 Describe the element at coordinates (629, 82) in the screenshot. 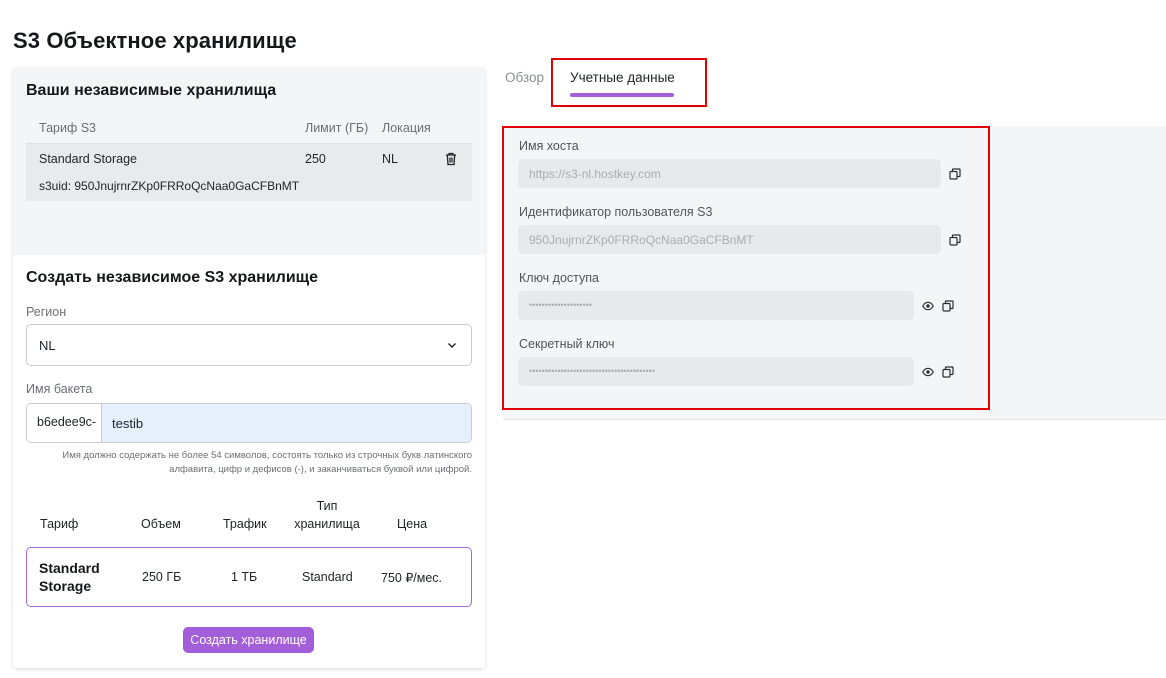

I see `tab-highlight-box` at that location.